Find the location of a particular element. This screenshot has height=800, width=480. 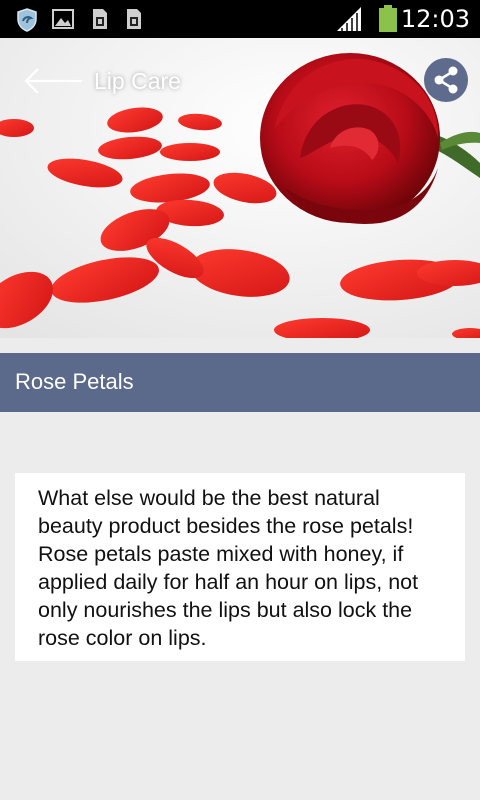

share-button is located at coordinates (446, 80).